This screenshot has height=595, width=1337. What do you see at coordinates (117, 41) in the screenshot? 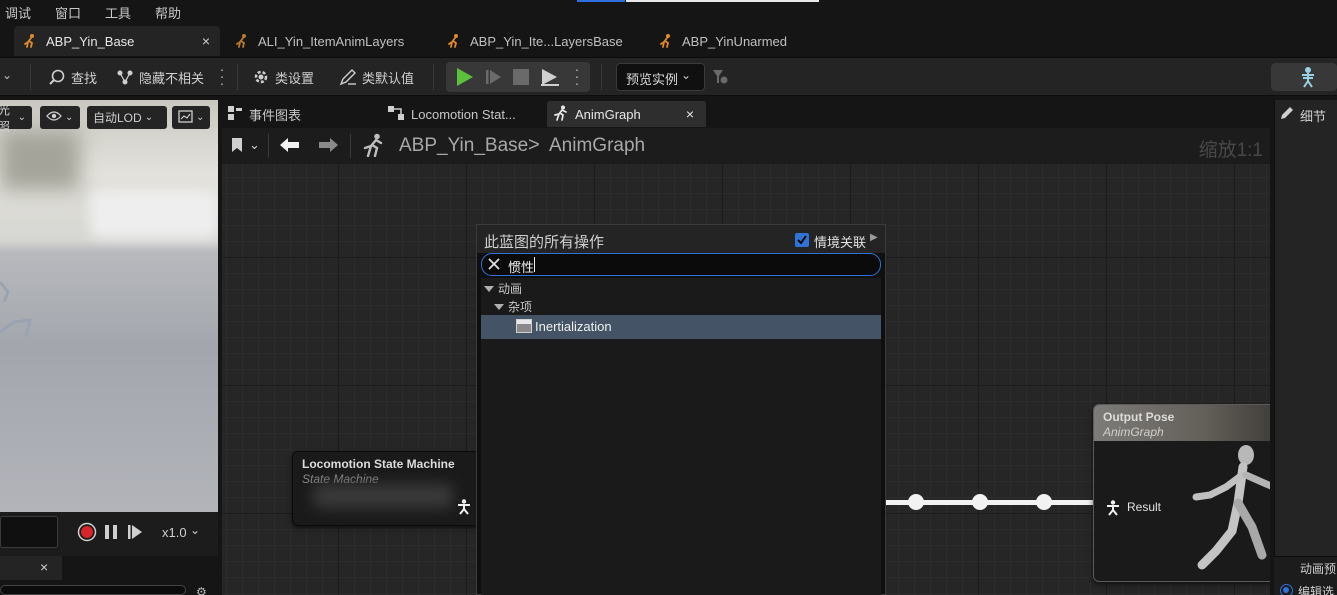
I see `asset-tab-abp-yin-base: ABP_Yin_Base ×` at bounding box center [117, 41].